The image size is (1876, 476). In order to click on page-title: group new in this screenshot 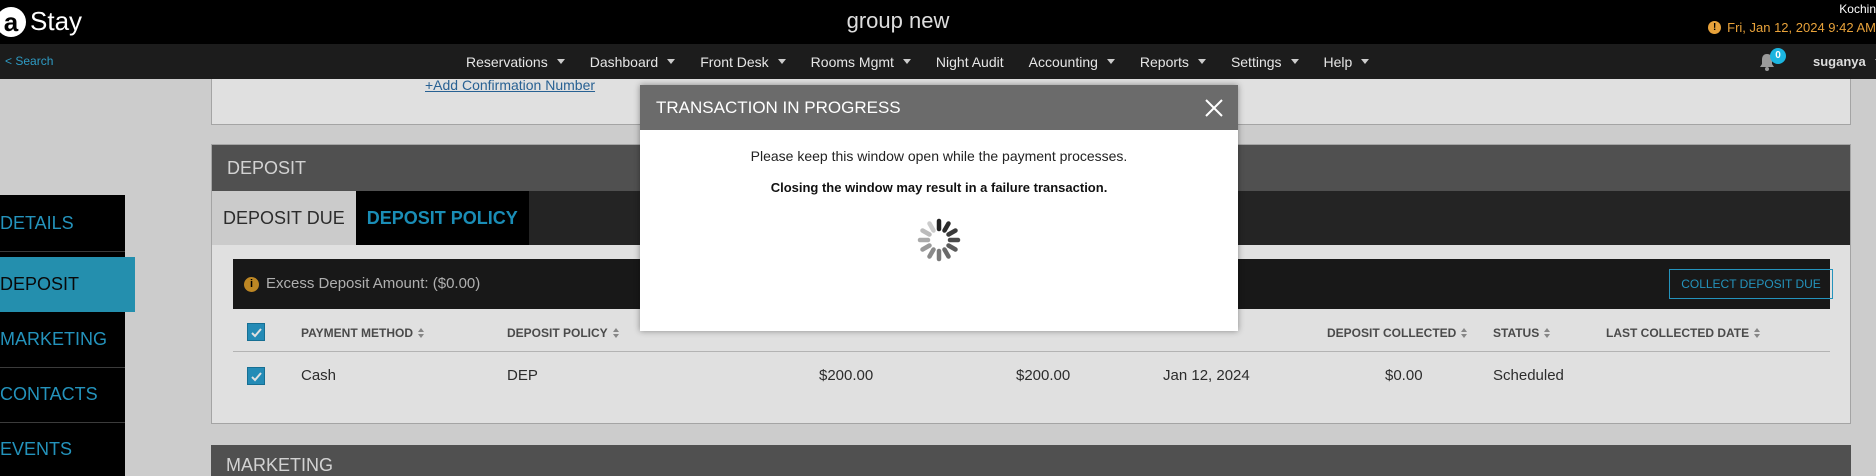, I will do `click(898, 20)`.